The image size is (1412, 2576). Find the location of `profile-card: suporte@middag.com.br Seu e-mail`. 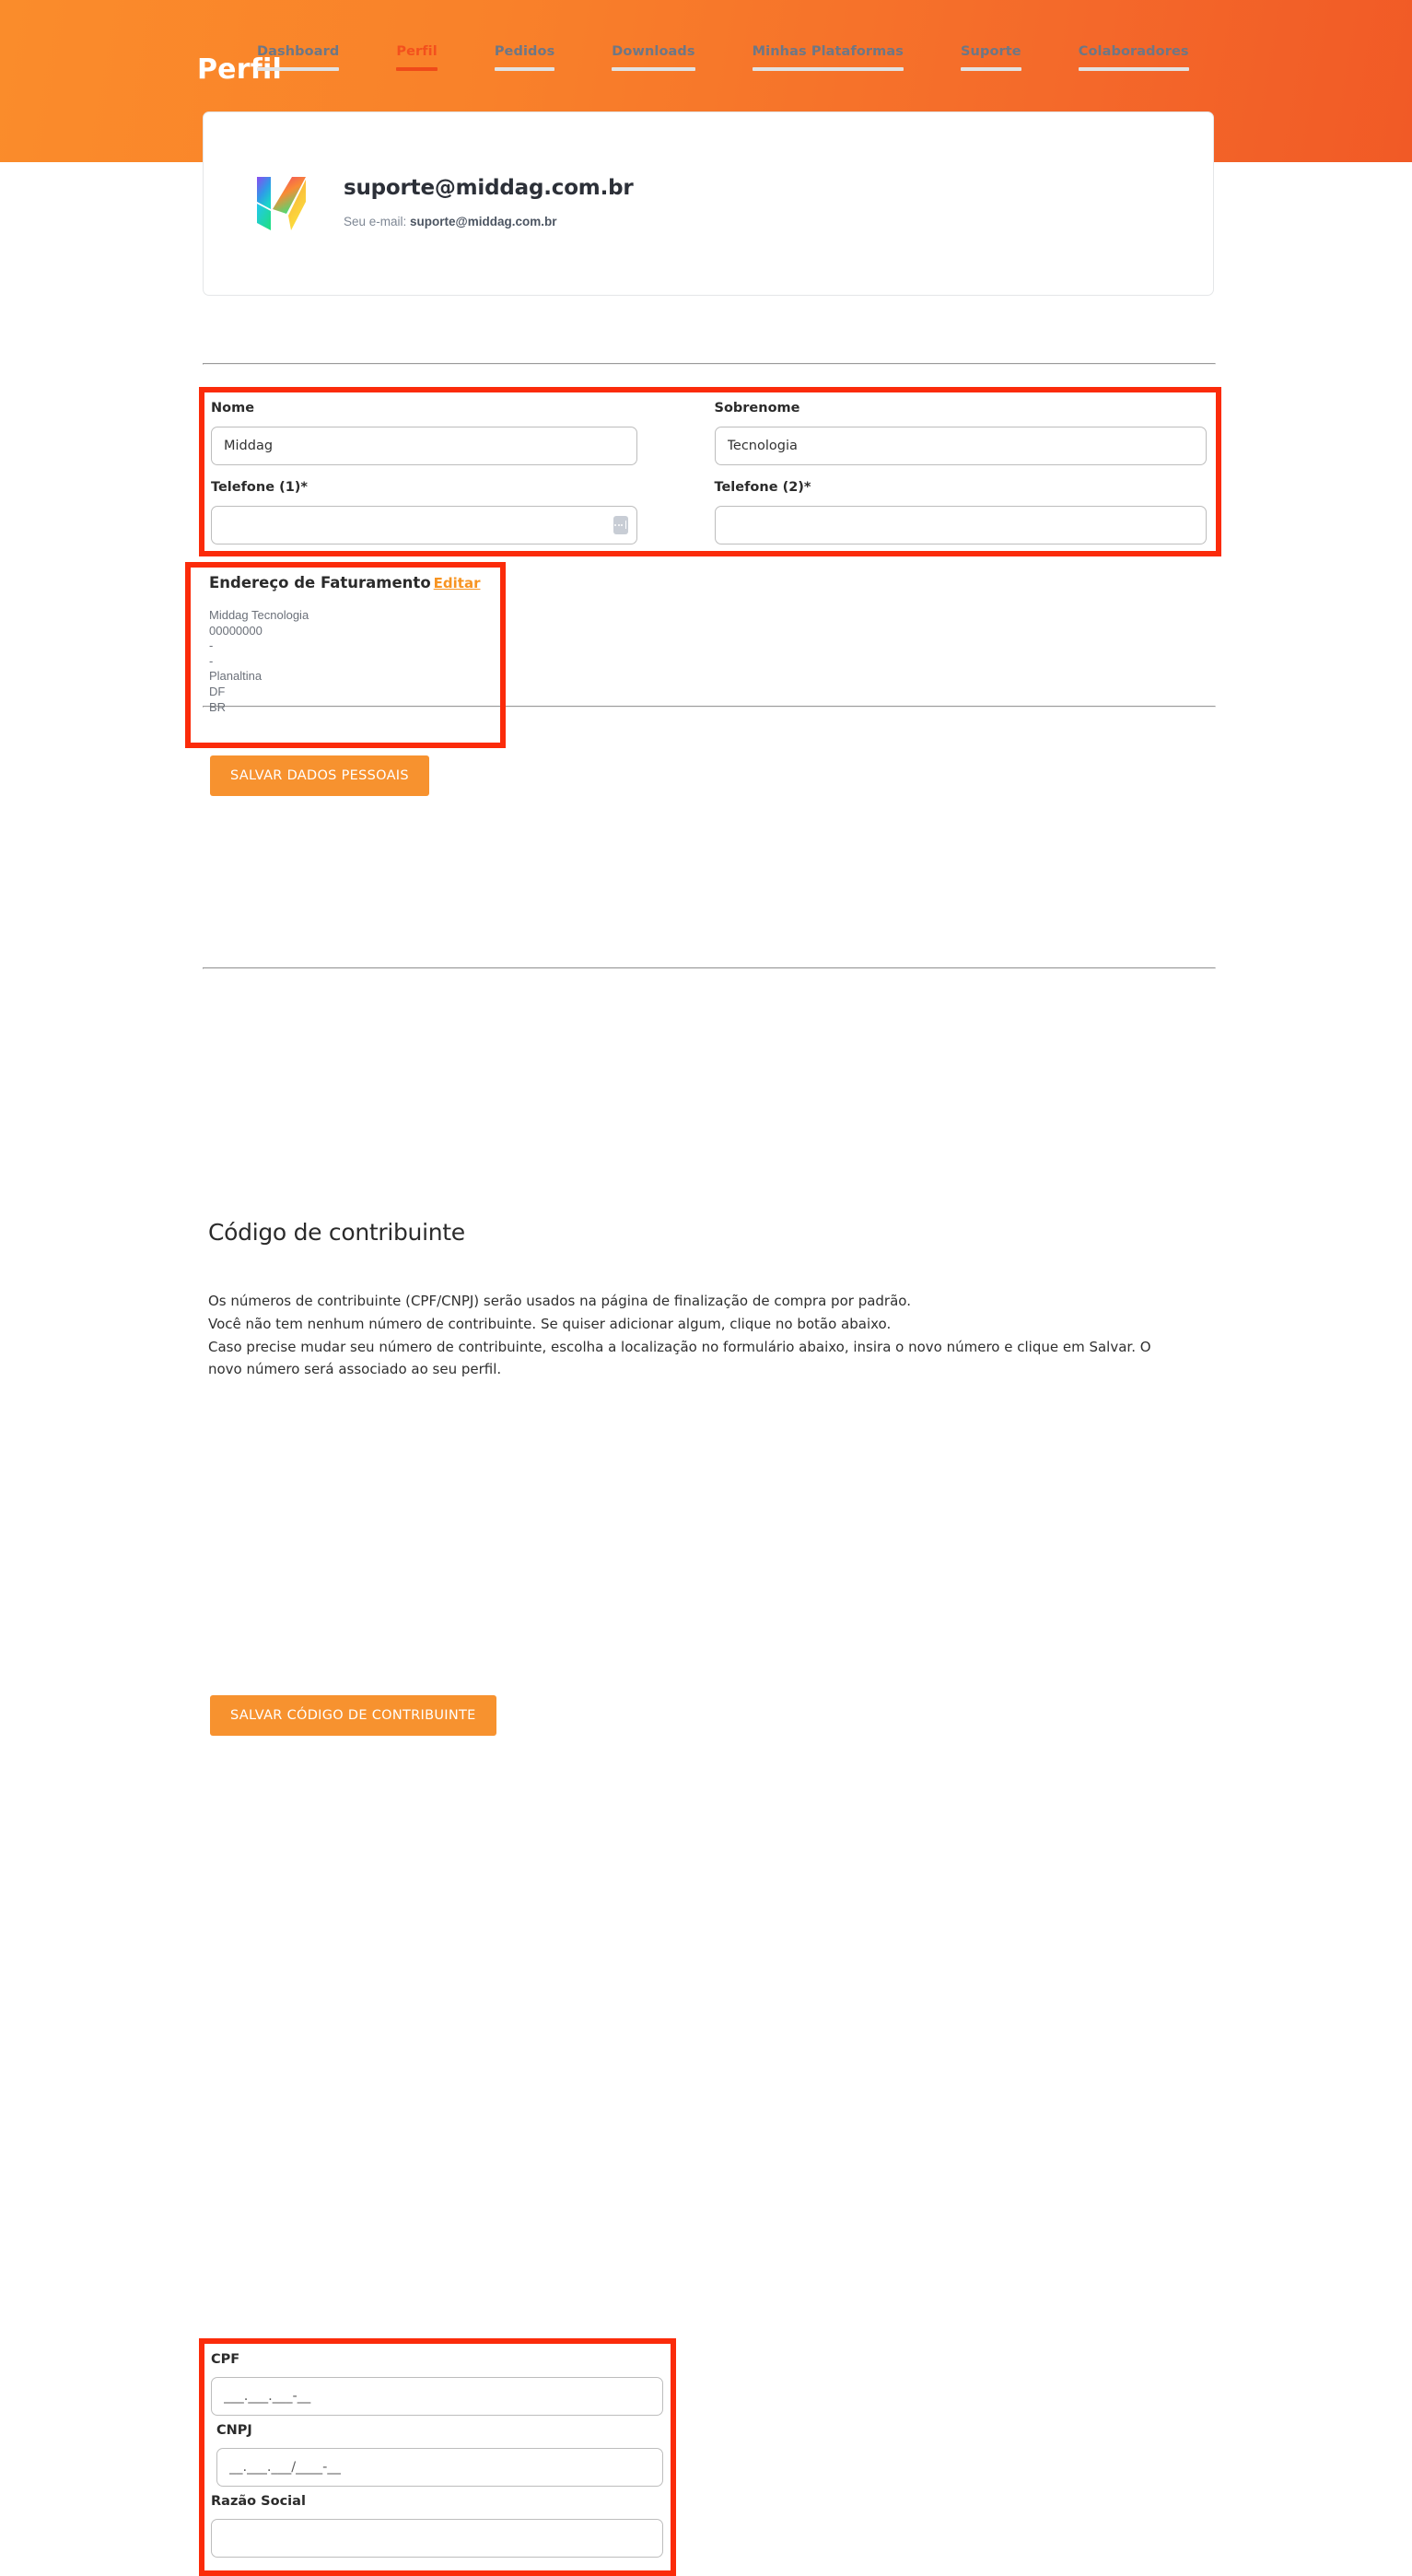

profile-card: suporte@middag.com.br Seu e-mail is located at coordinates (708, 203).